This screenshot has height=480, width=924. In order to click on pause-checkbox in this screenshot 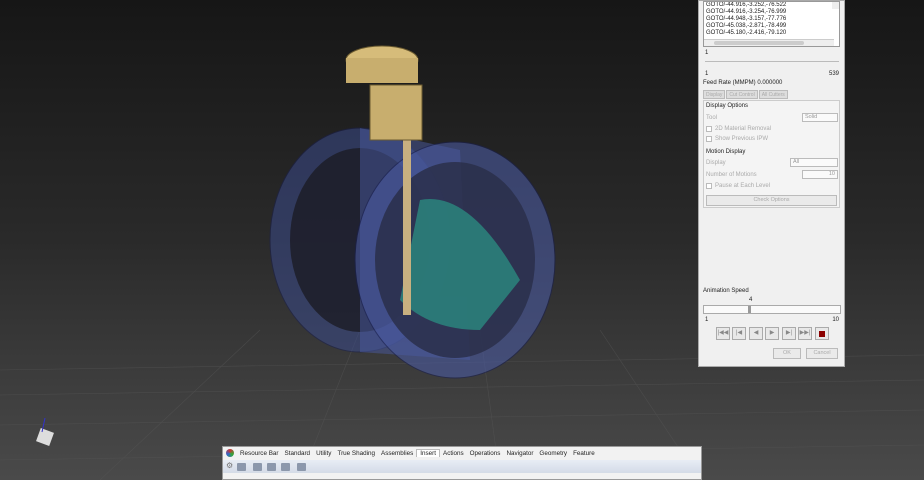, I will do `click(709, 186)`.